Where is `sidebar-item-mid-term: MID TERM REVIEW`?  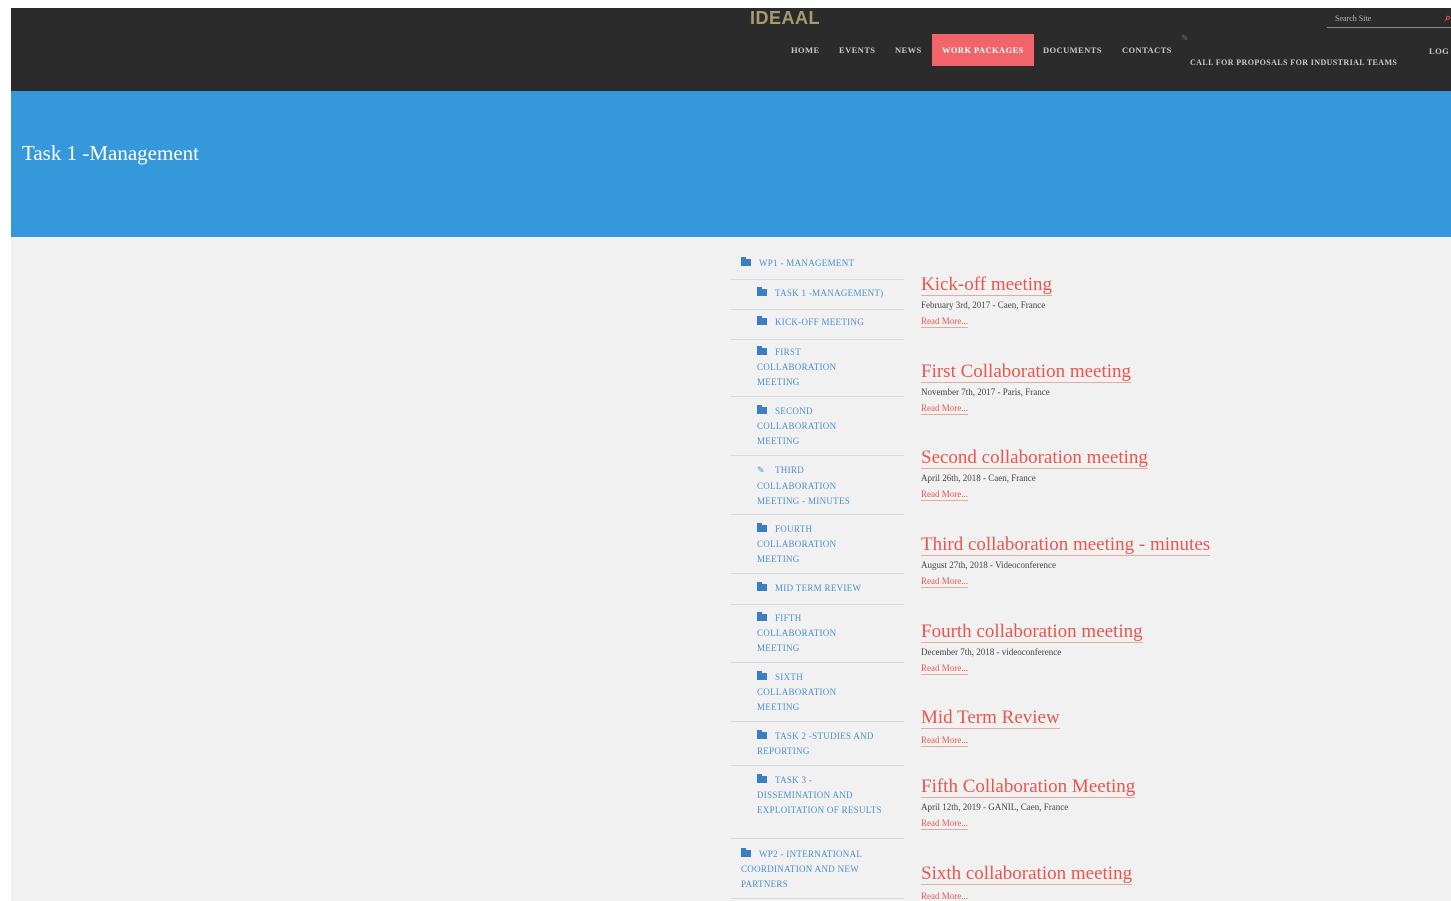
sidebar-item-mid-term: MID TERM REVIEW is located at coordinates (817, 593).